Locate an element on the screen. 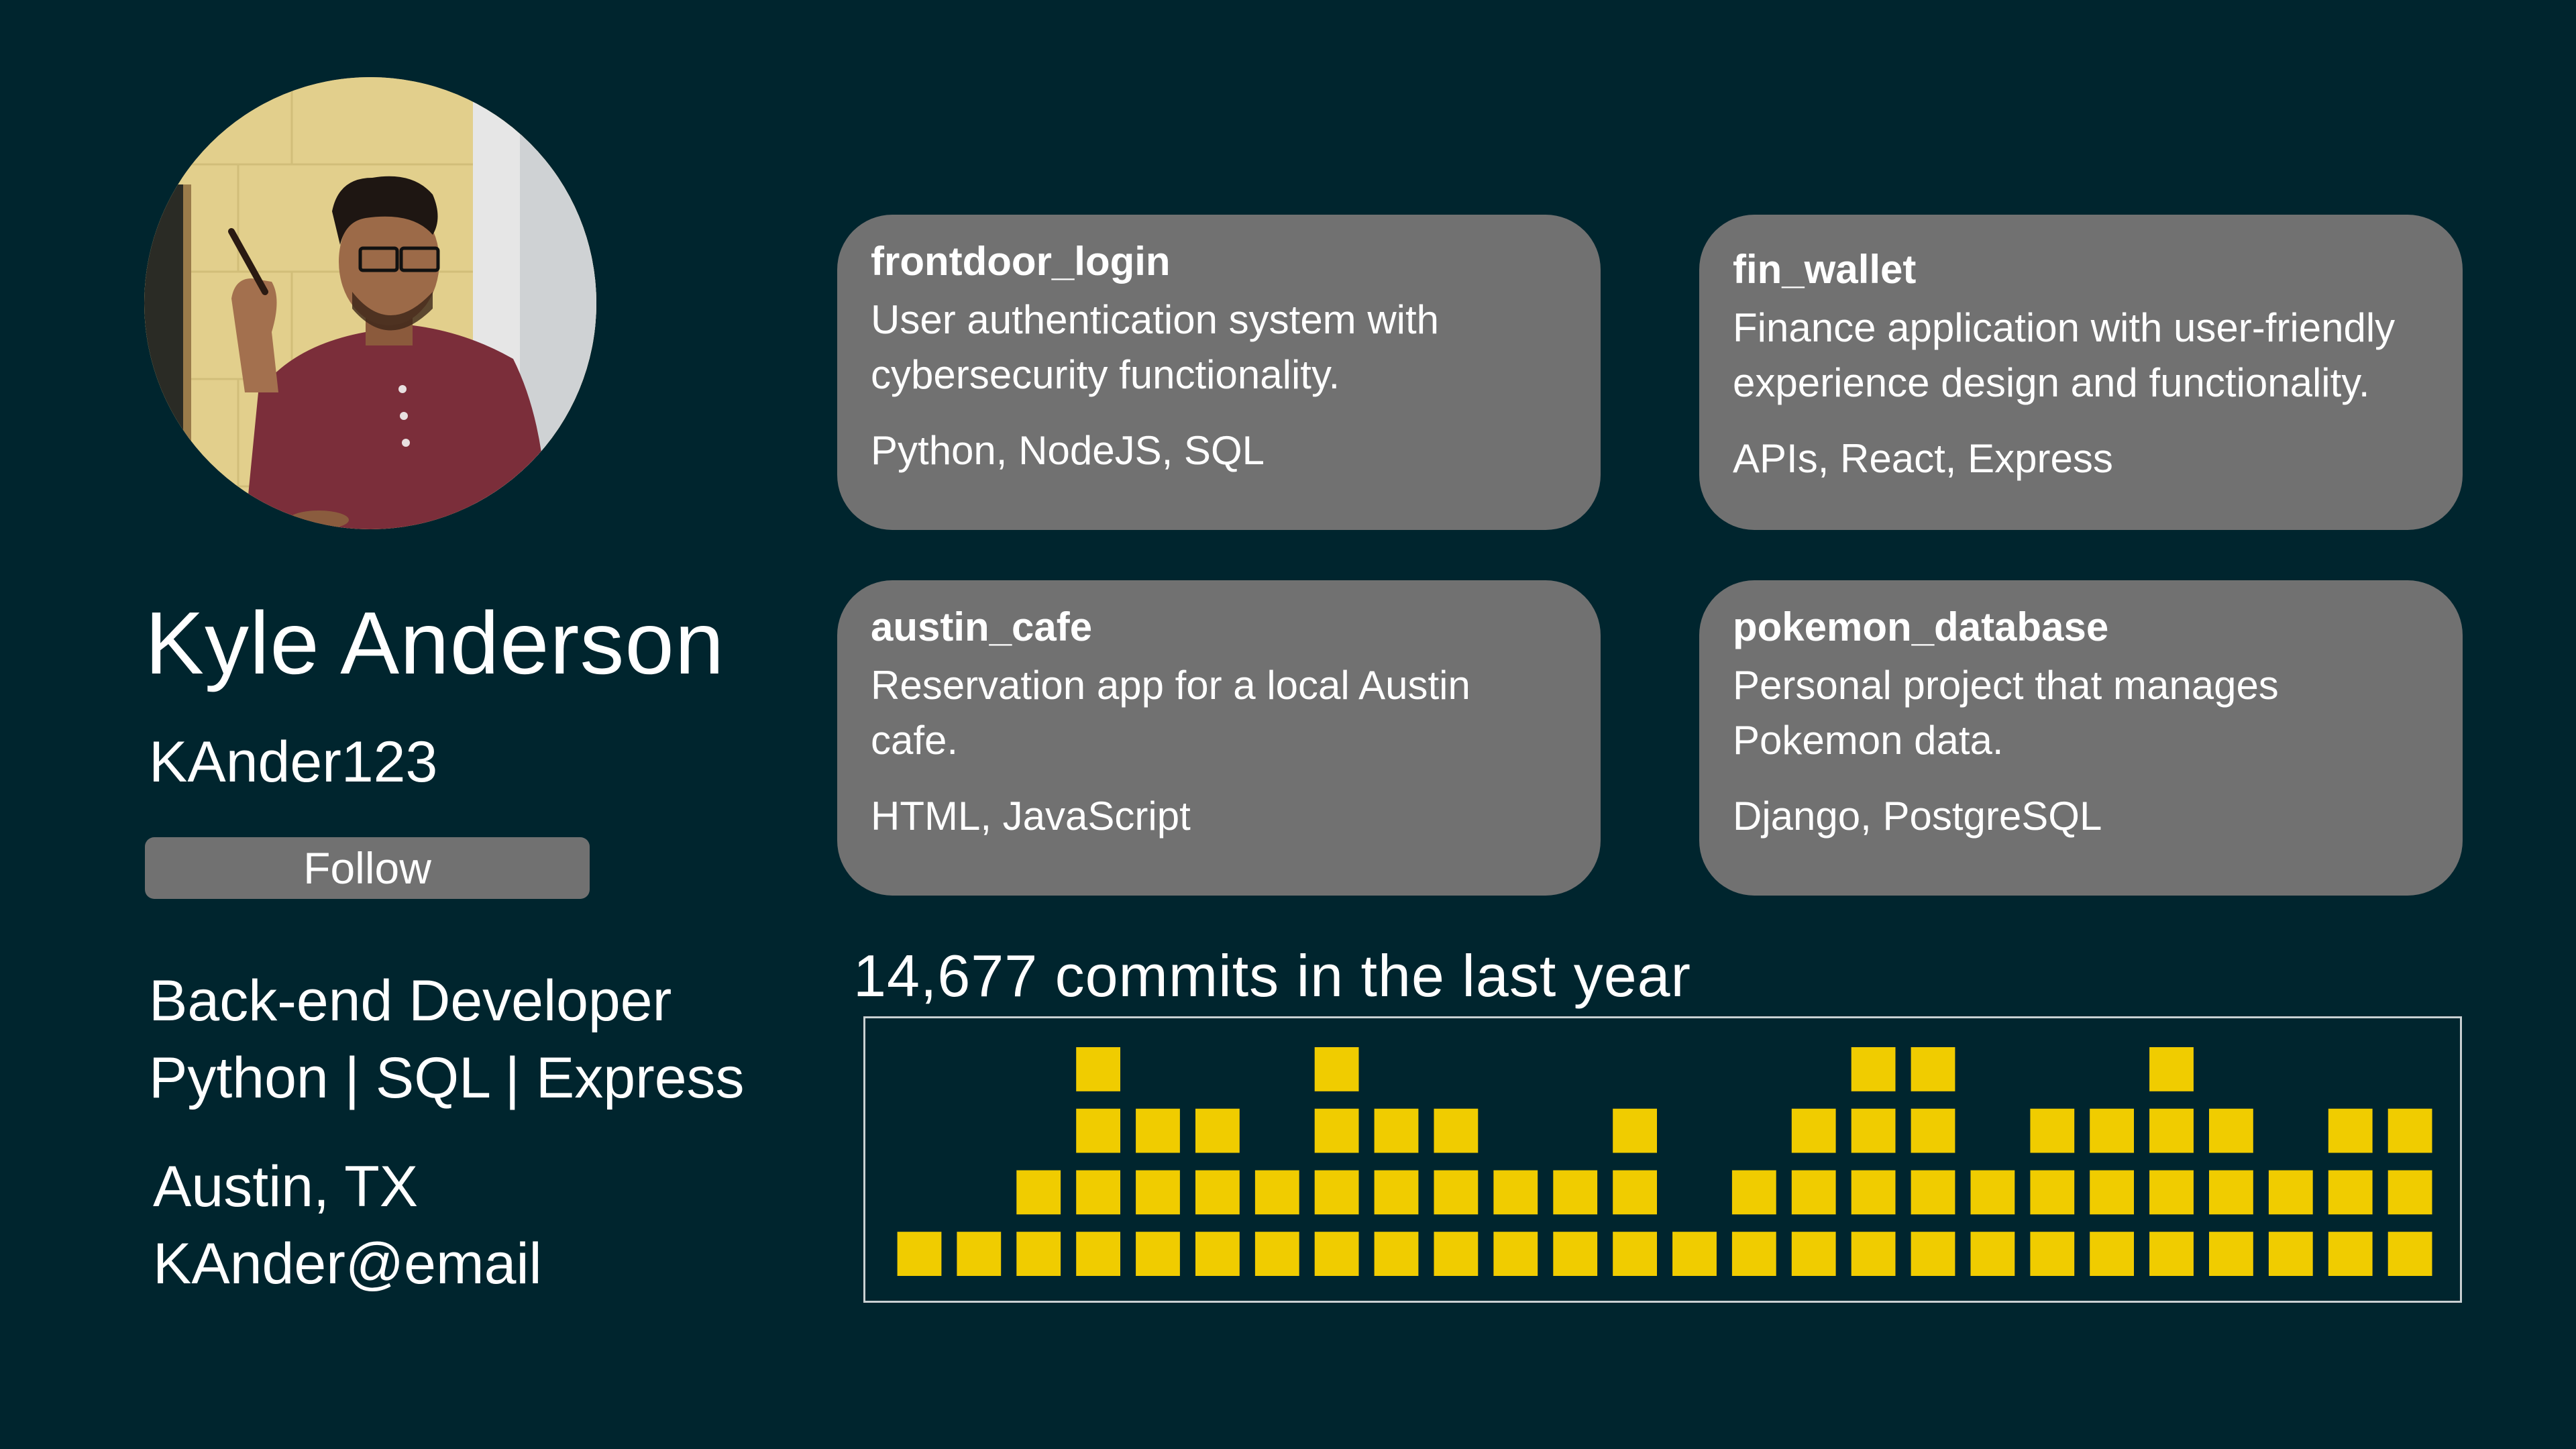 Image resolution: width=2576 pixels, height=1449 pixels. profile-email: KAnder@email is located at coordinates (347, 1264).